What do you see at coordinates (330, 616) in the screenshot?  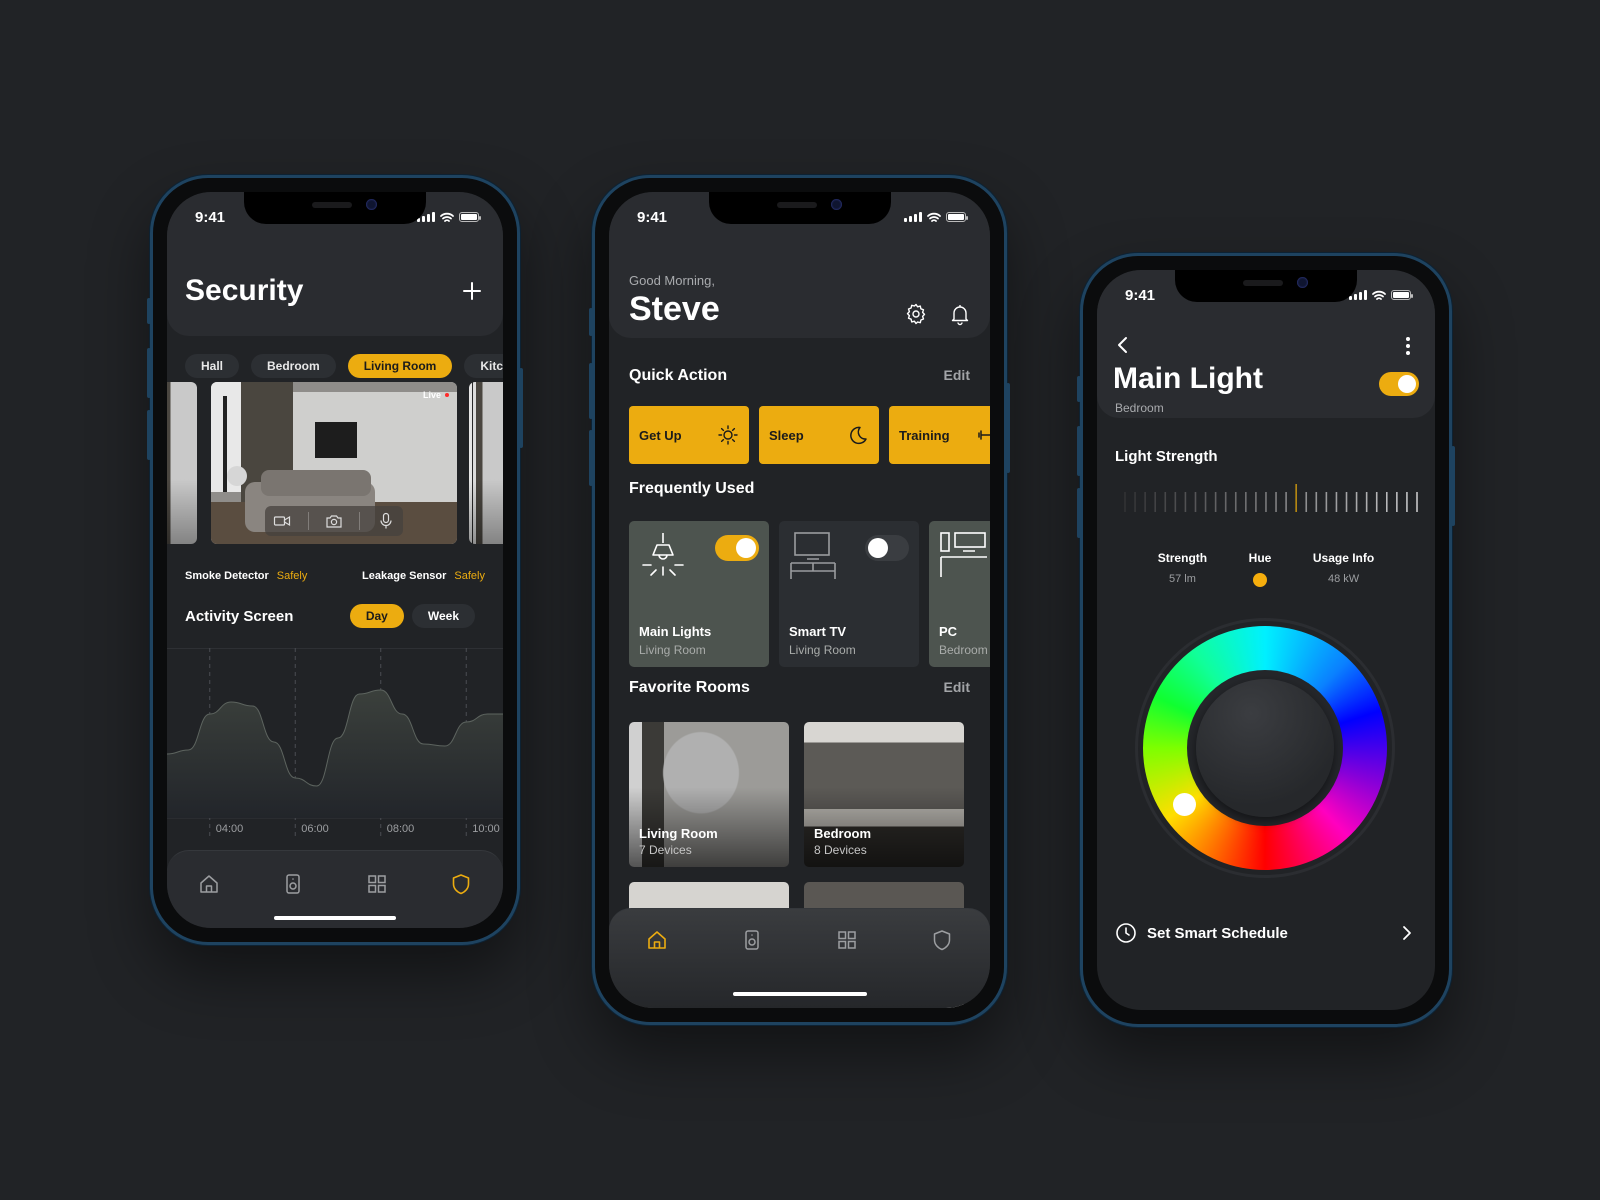 I see `activity-header: Activity Screen Day Week` at bounding box center [330, 616].